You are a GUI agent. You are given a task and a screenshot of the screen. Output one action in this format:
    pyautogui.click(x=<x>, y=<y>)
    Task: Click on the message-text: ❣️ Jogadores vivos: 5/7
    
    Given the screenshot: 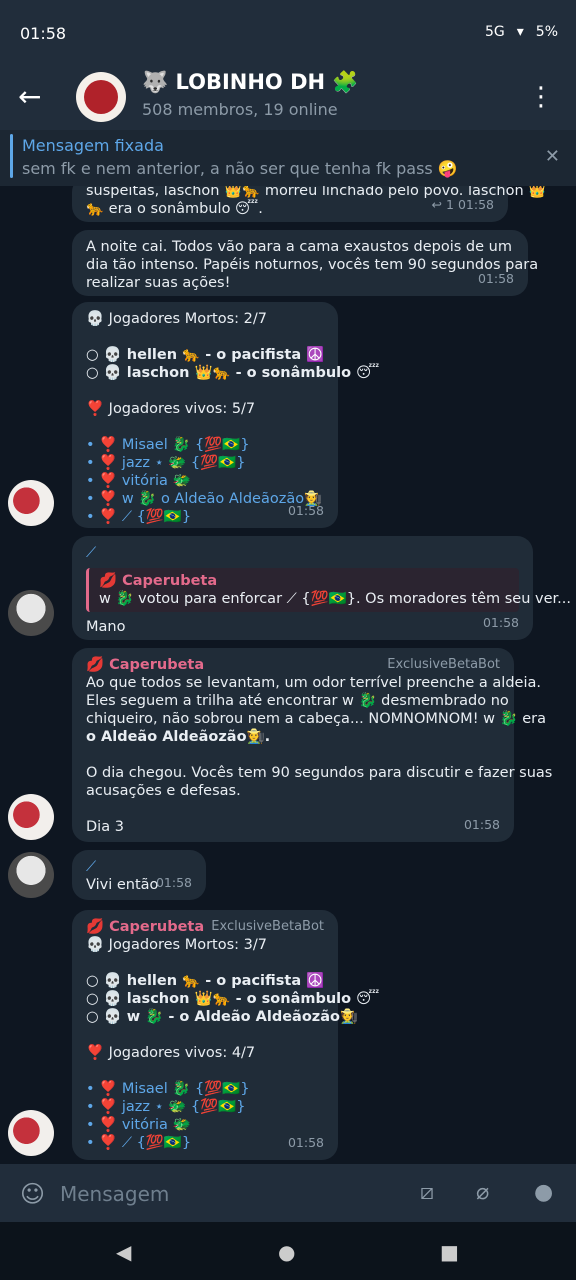 What is the action you would take?
    pyautogui.click(x=171, y=409)
    